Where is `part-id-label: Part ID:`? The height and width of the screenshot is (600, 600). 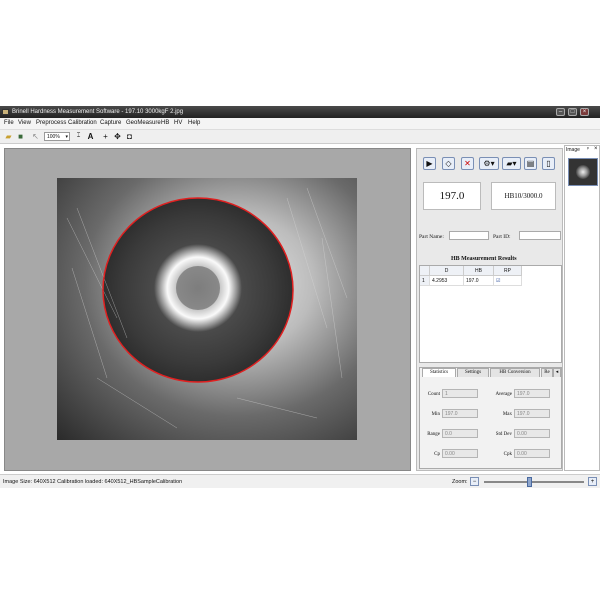 part-id-label: Part ID: is located at coordinates (502, 237).